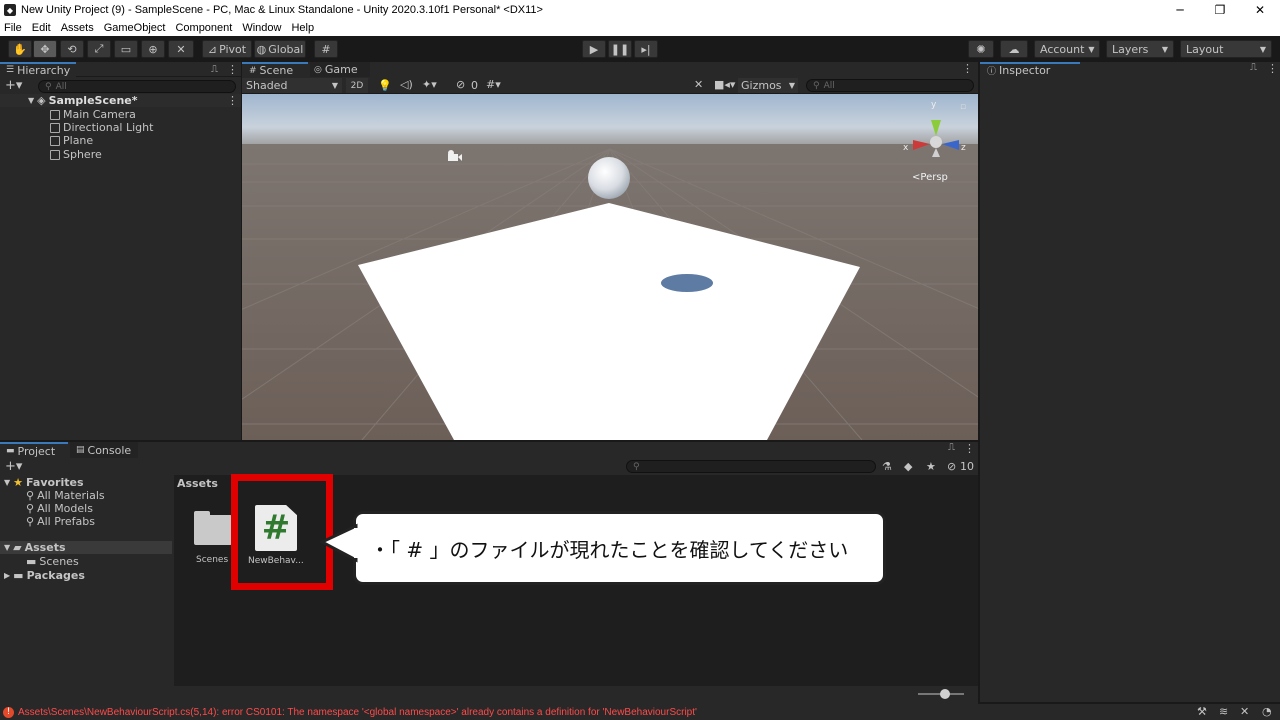 The height and width of the screenshot is (720, 1280). Describe the element at coordinates (44, 482) in the screenshot. I see `favorites-item: ▼ ★ Favorites` at that location.